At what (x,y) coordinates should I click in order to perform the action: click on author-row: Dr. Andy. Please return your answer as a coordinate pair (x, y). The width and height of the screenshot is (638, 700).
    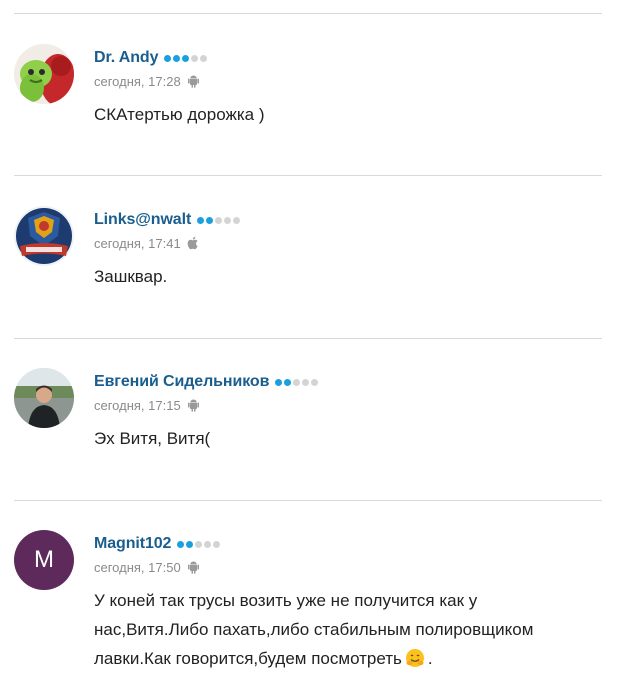
    Looking at the image, I should click on (151, 58).